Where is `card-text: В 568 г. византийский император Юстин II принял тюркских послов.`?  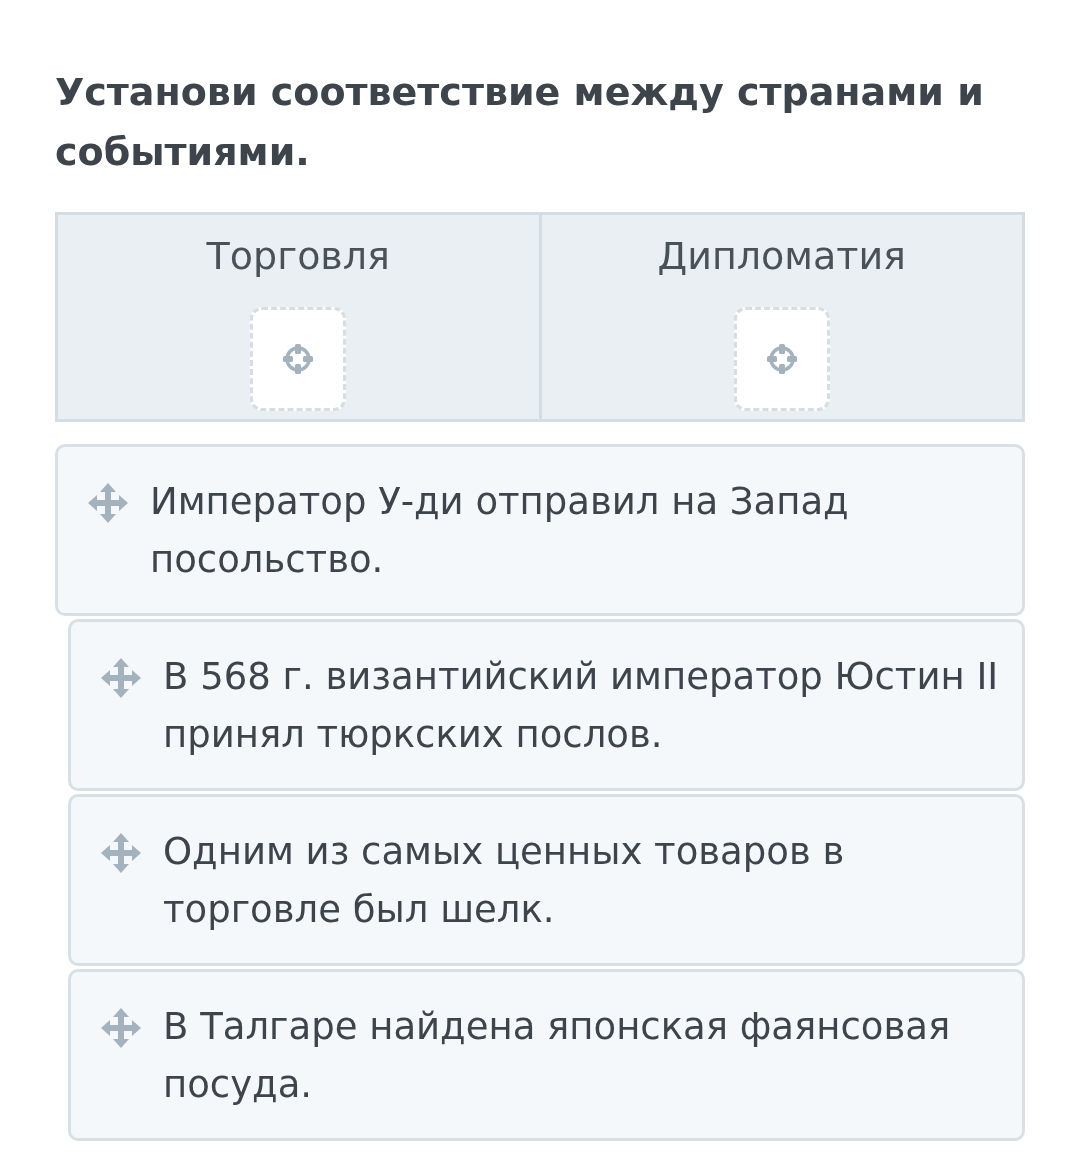 card-text: В 568 г. византийский император Юстин II принял тюркских послов. is located at coordinates (581, 706).